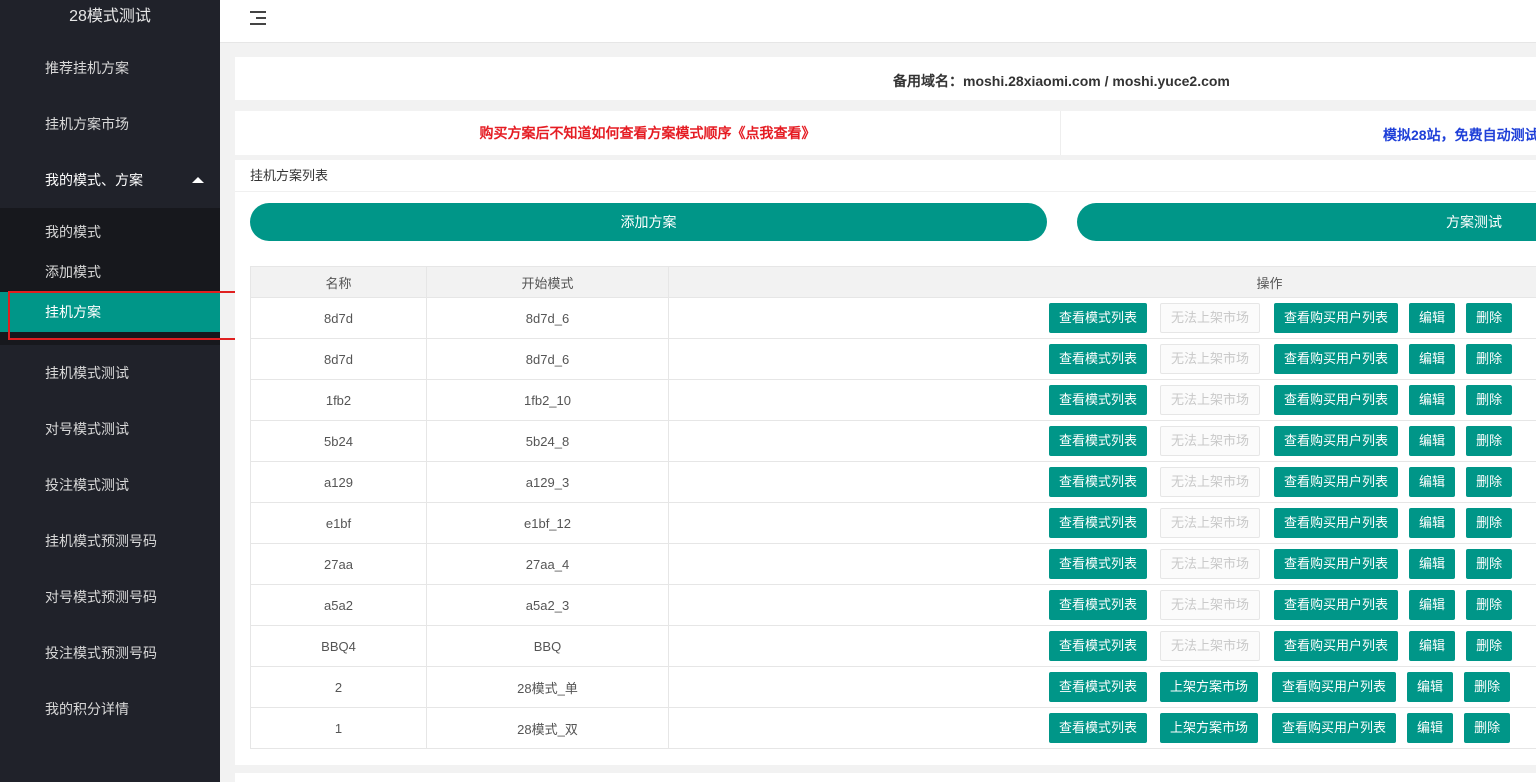  What do you see at coordinates (893, 441) in the screenshot?
I see `table-row: 5b24 5b24_8 查看模式列表 无法上架市场 查看购买用户列表 编辑 删除` at bounding box center [893, 441].